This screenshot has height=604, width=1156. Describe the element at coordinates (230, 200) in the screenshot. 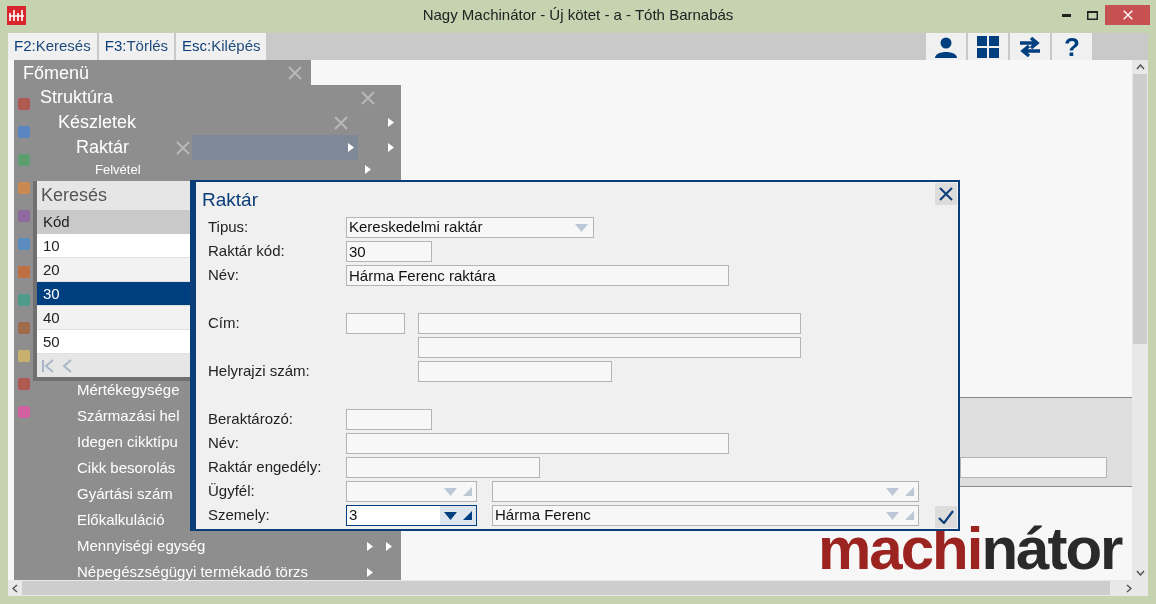

I see `dialog-title: Raktár` at that location.